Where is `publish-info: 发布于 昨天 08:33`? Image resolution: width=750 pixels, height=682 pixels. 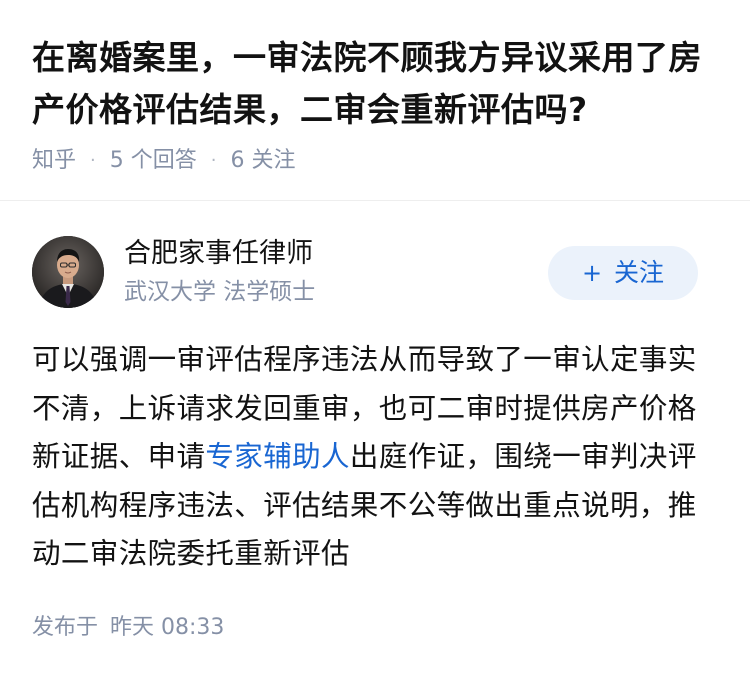
publish-info: 发布于 昨天 08:33 is located at coordinates (128, 628).